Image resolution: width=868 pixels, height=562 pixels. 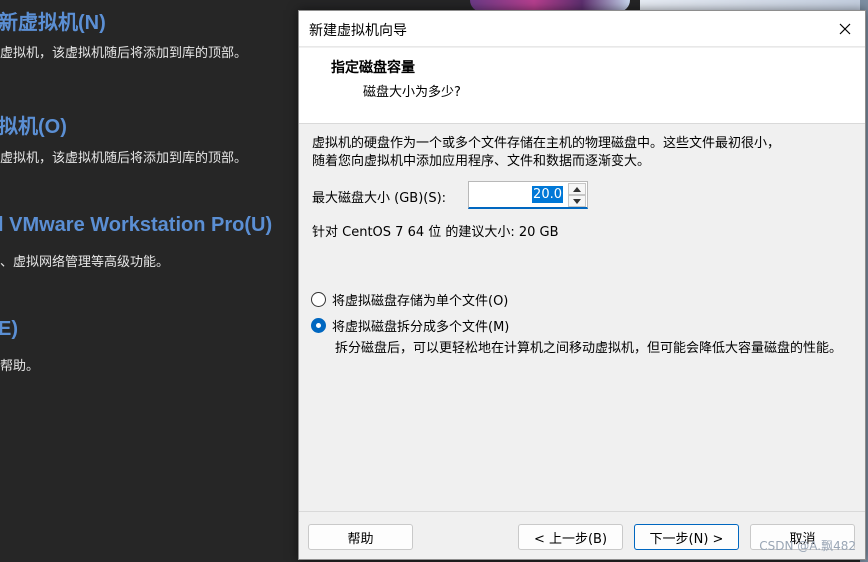 What do you see at coordinates (136, 225) in the screenshot?
I see `home-item-title: l VMware Workstation Pro(U)` at bounding box center [136, 225].